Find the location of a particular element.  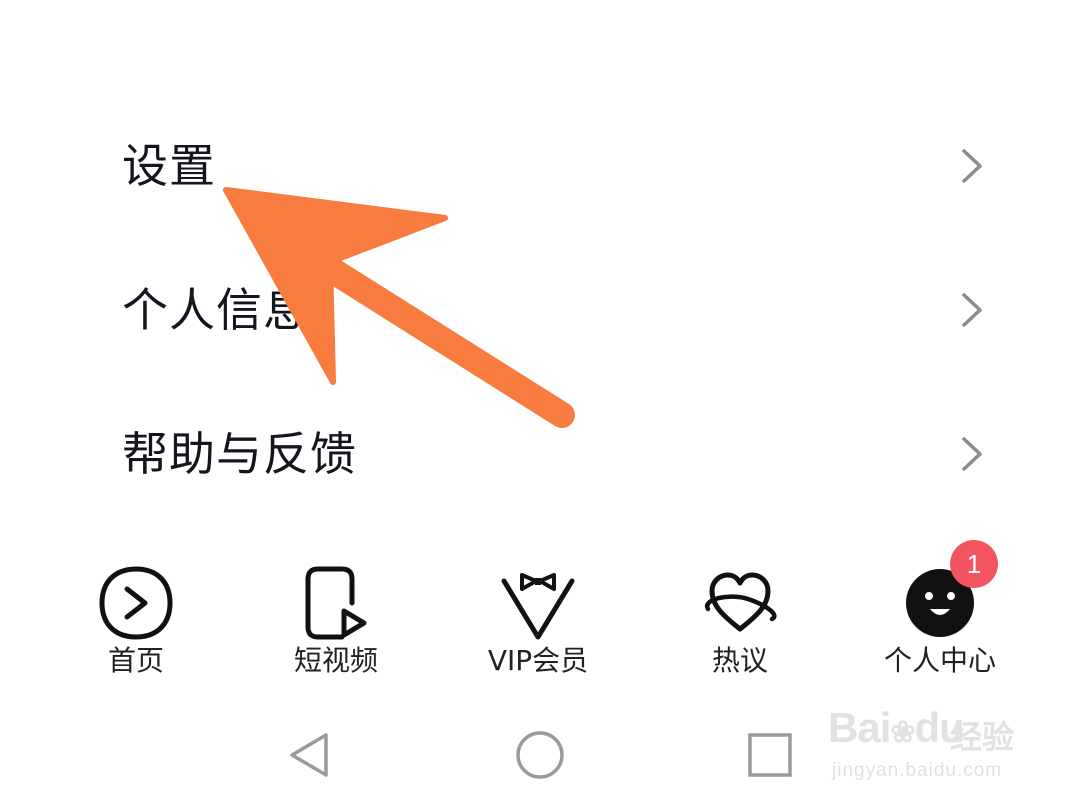

tab-hot-topics: 热议 is located at coordinates (740, 620).